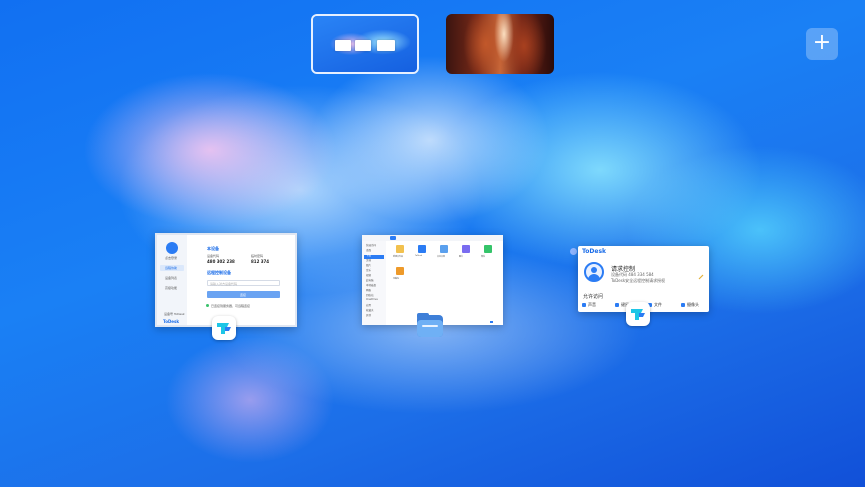 This screenshot has height=487, width=865. What do you see at coordinates (483, 257) in the screenshot?
I see `file-label: 微信` at bounding box center [483, 257].